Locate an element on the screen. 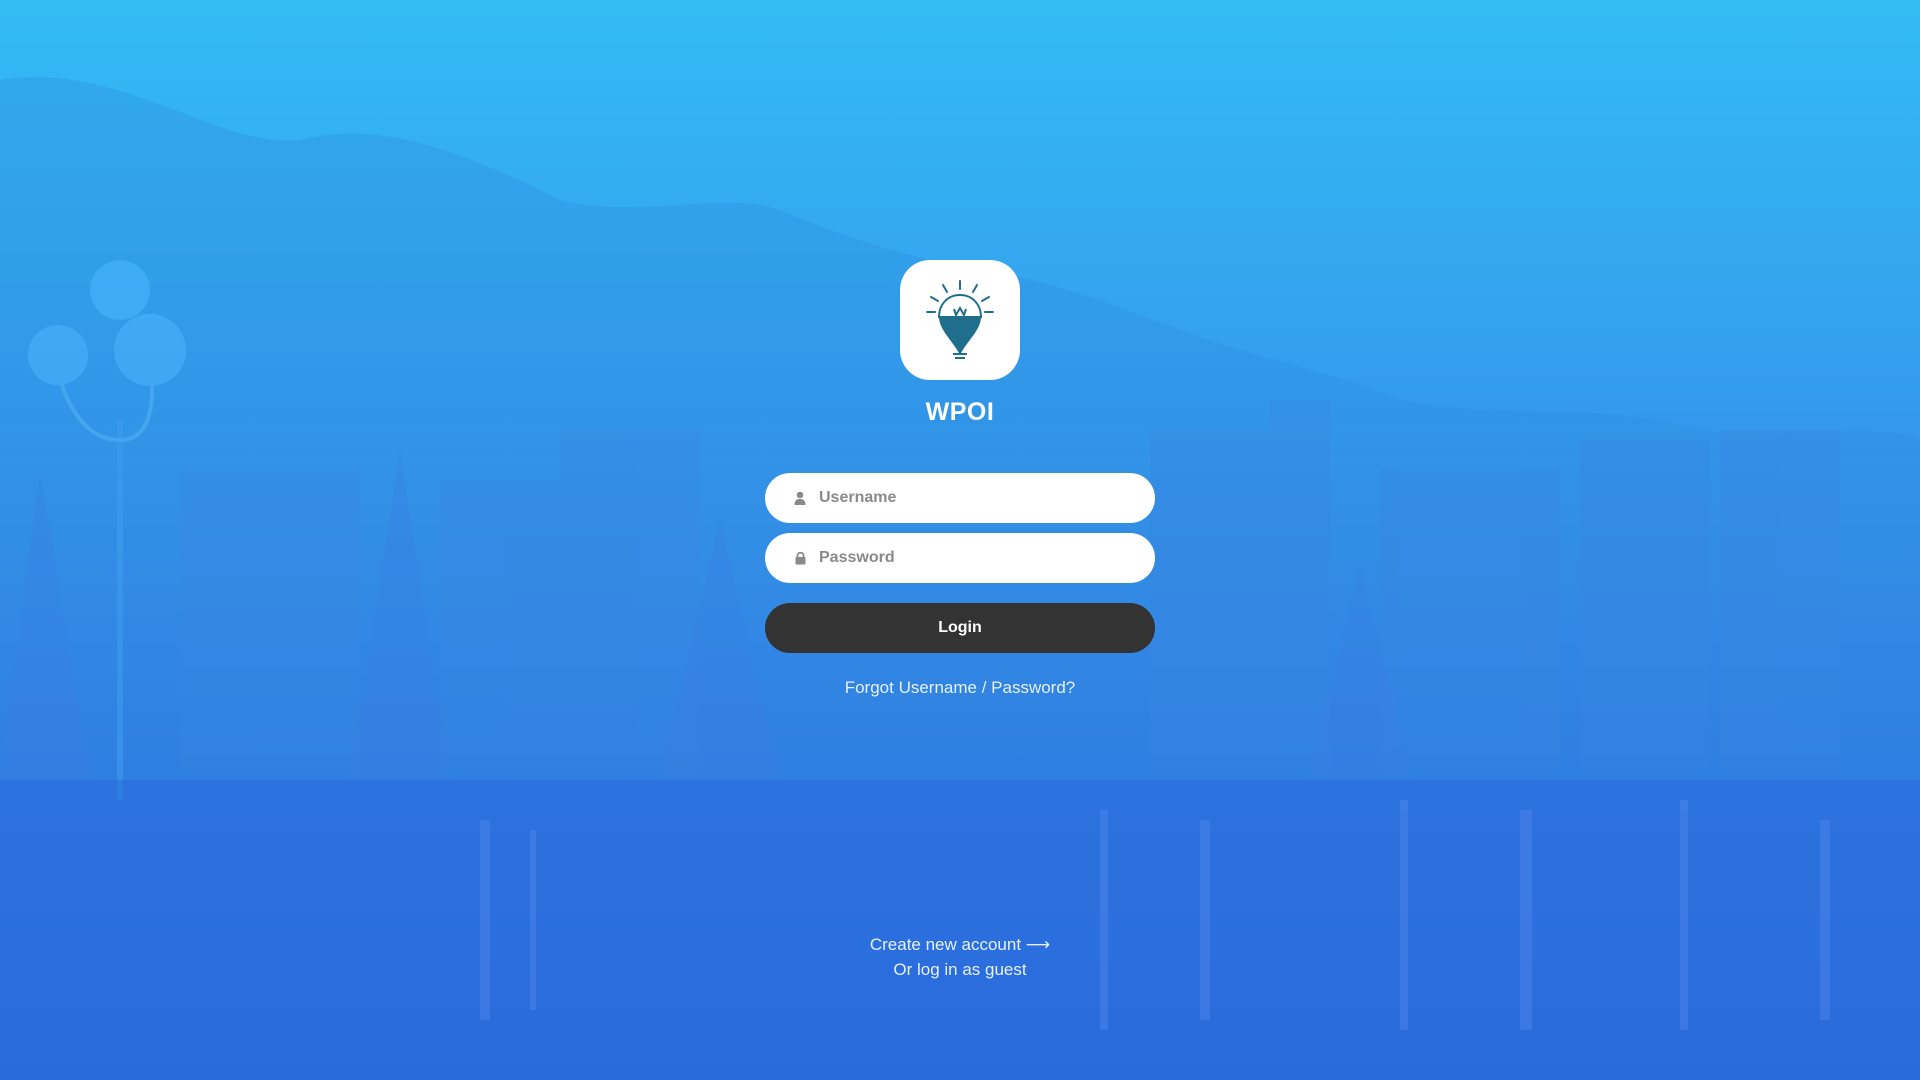 This screenshot has width=1920, height=1080. username-input is located at coordinates (969, 498).